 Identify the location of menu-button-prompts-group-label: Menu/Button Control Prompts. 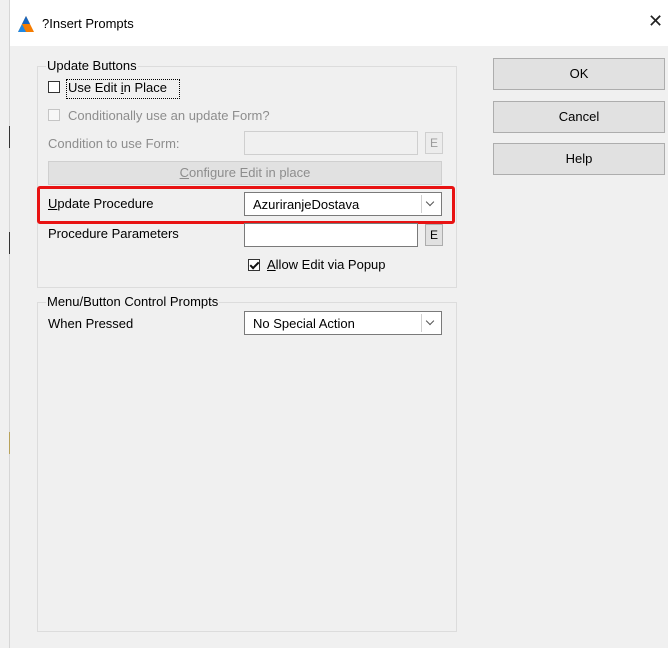
(133, 301).